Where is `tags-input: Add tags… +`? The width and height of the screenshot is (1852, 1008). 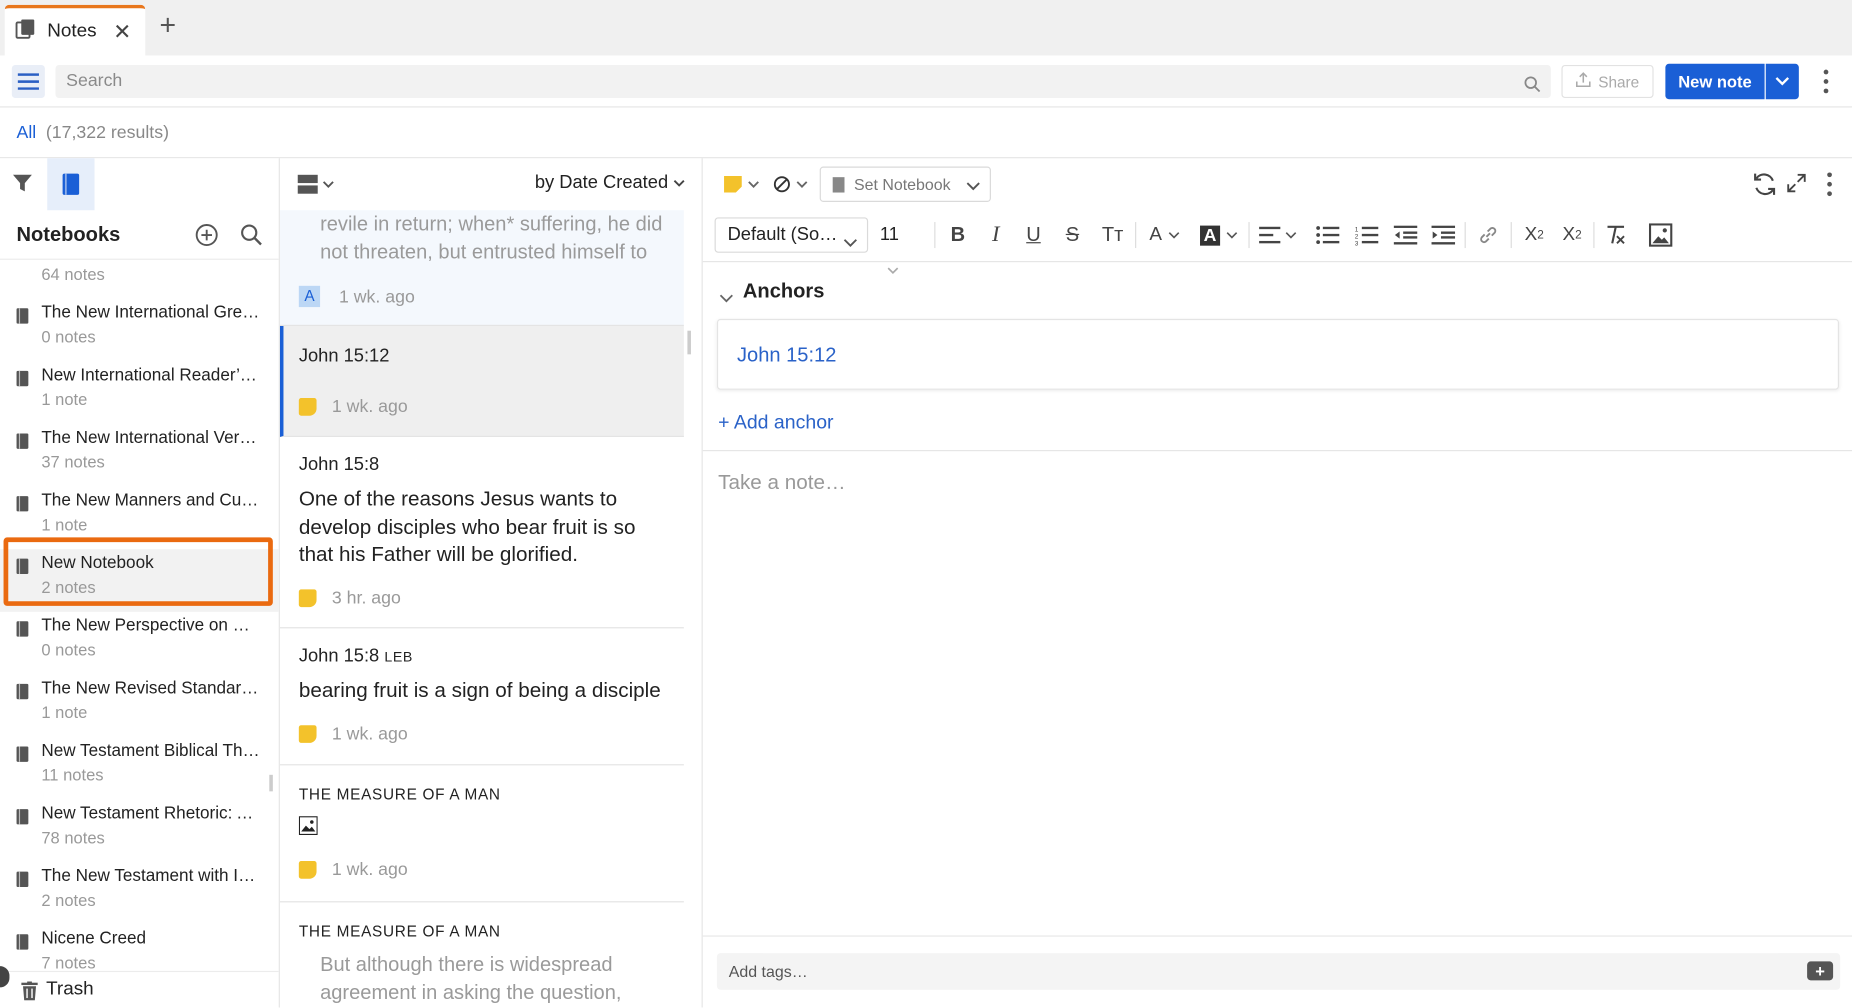 tags-input: Add tags… + is located at coordinates (1278, 971).